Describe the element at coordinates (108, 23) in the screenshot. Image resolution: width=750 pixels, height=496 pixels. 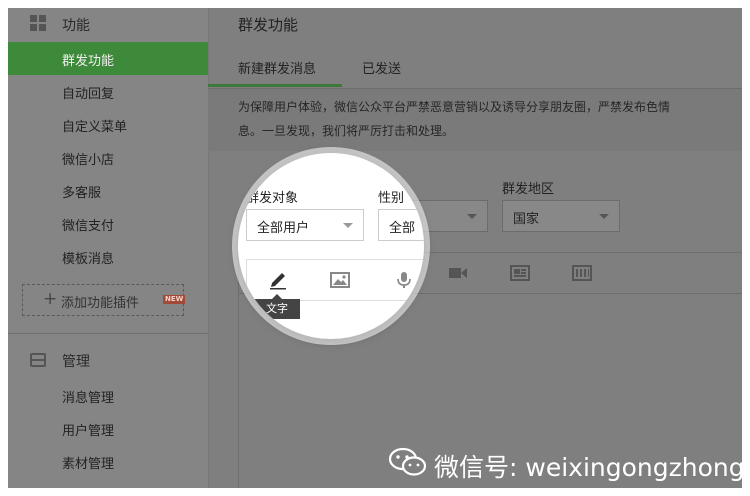
I see `section-features-header: 功能` at that location.